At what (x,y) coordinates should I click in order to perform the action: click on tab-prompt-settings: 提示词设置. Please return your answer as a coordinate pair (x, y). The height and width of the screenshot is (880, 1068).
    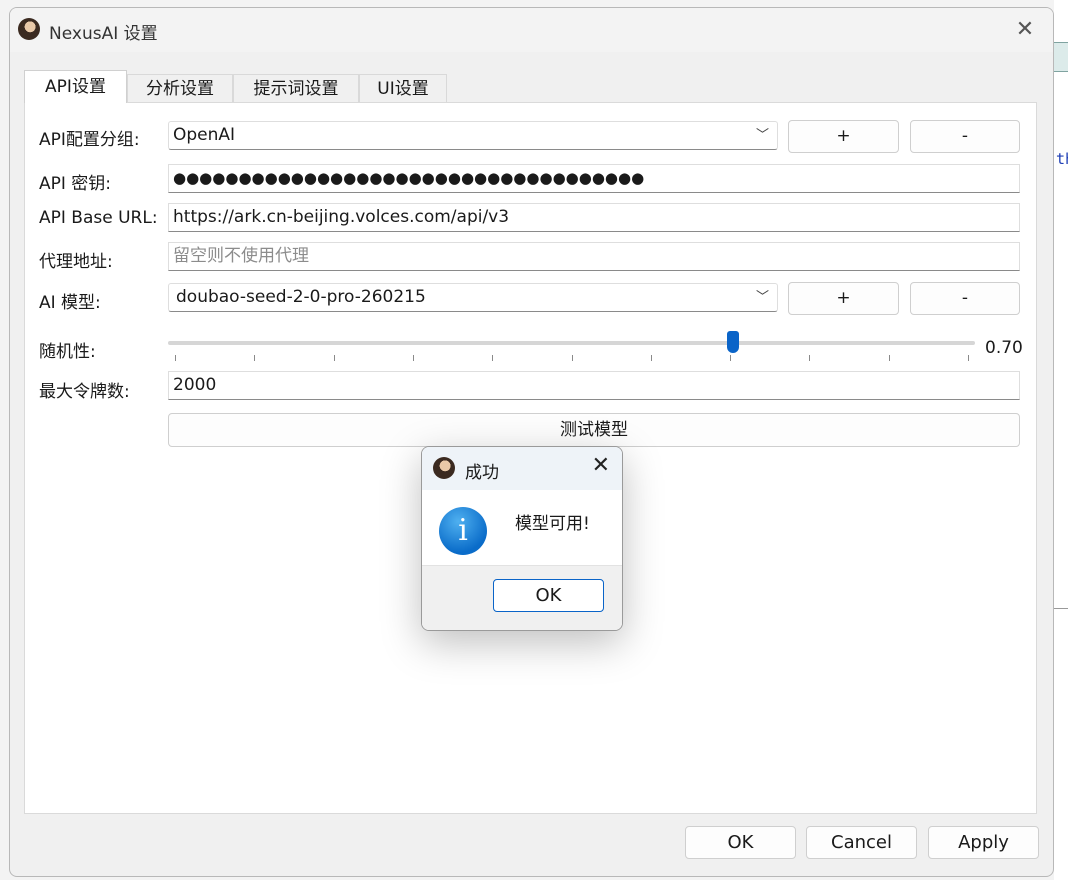
    Looking at the image, I should click on (296, 88).